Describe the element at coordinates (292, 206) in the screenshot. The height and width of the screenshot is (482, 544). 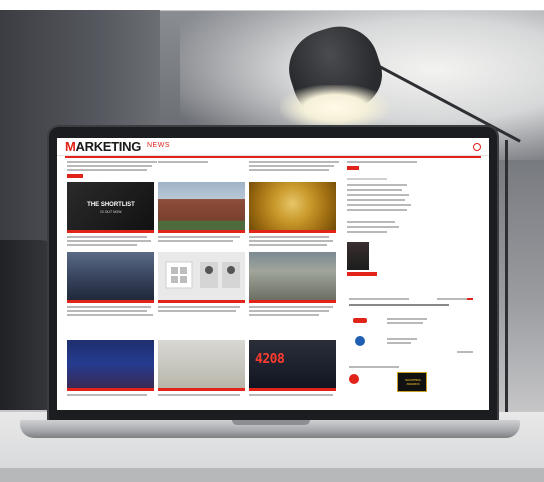
I see `article-image-projector` at that location.